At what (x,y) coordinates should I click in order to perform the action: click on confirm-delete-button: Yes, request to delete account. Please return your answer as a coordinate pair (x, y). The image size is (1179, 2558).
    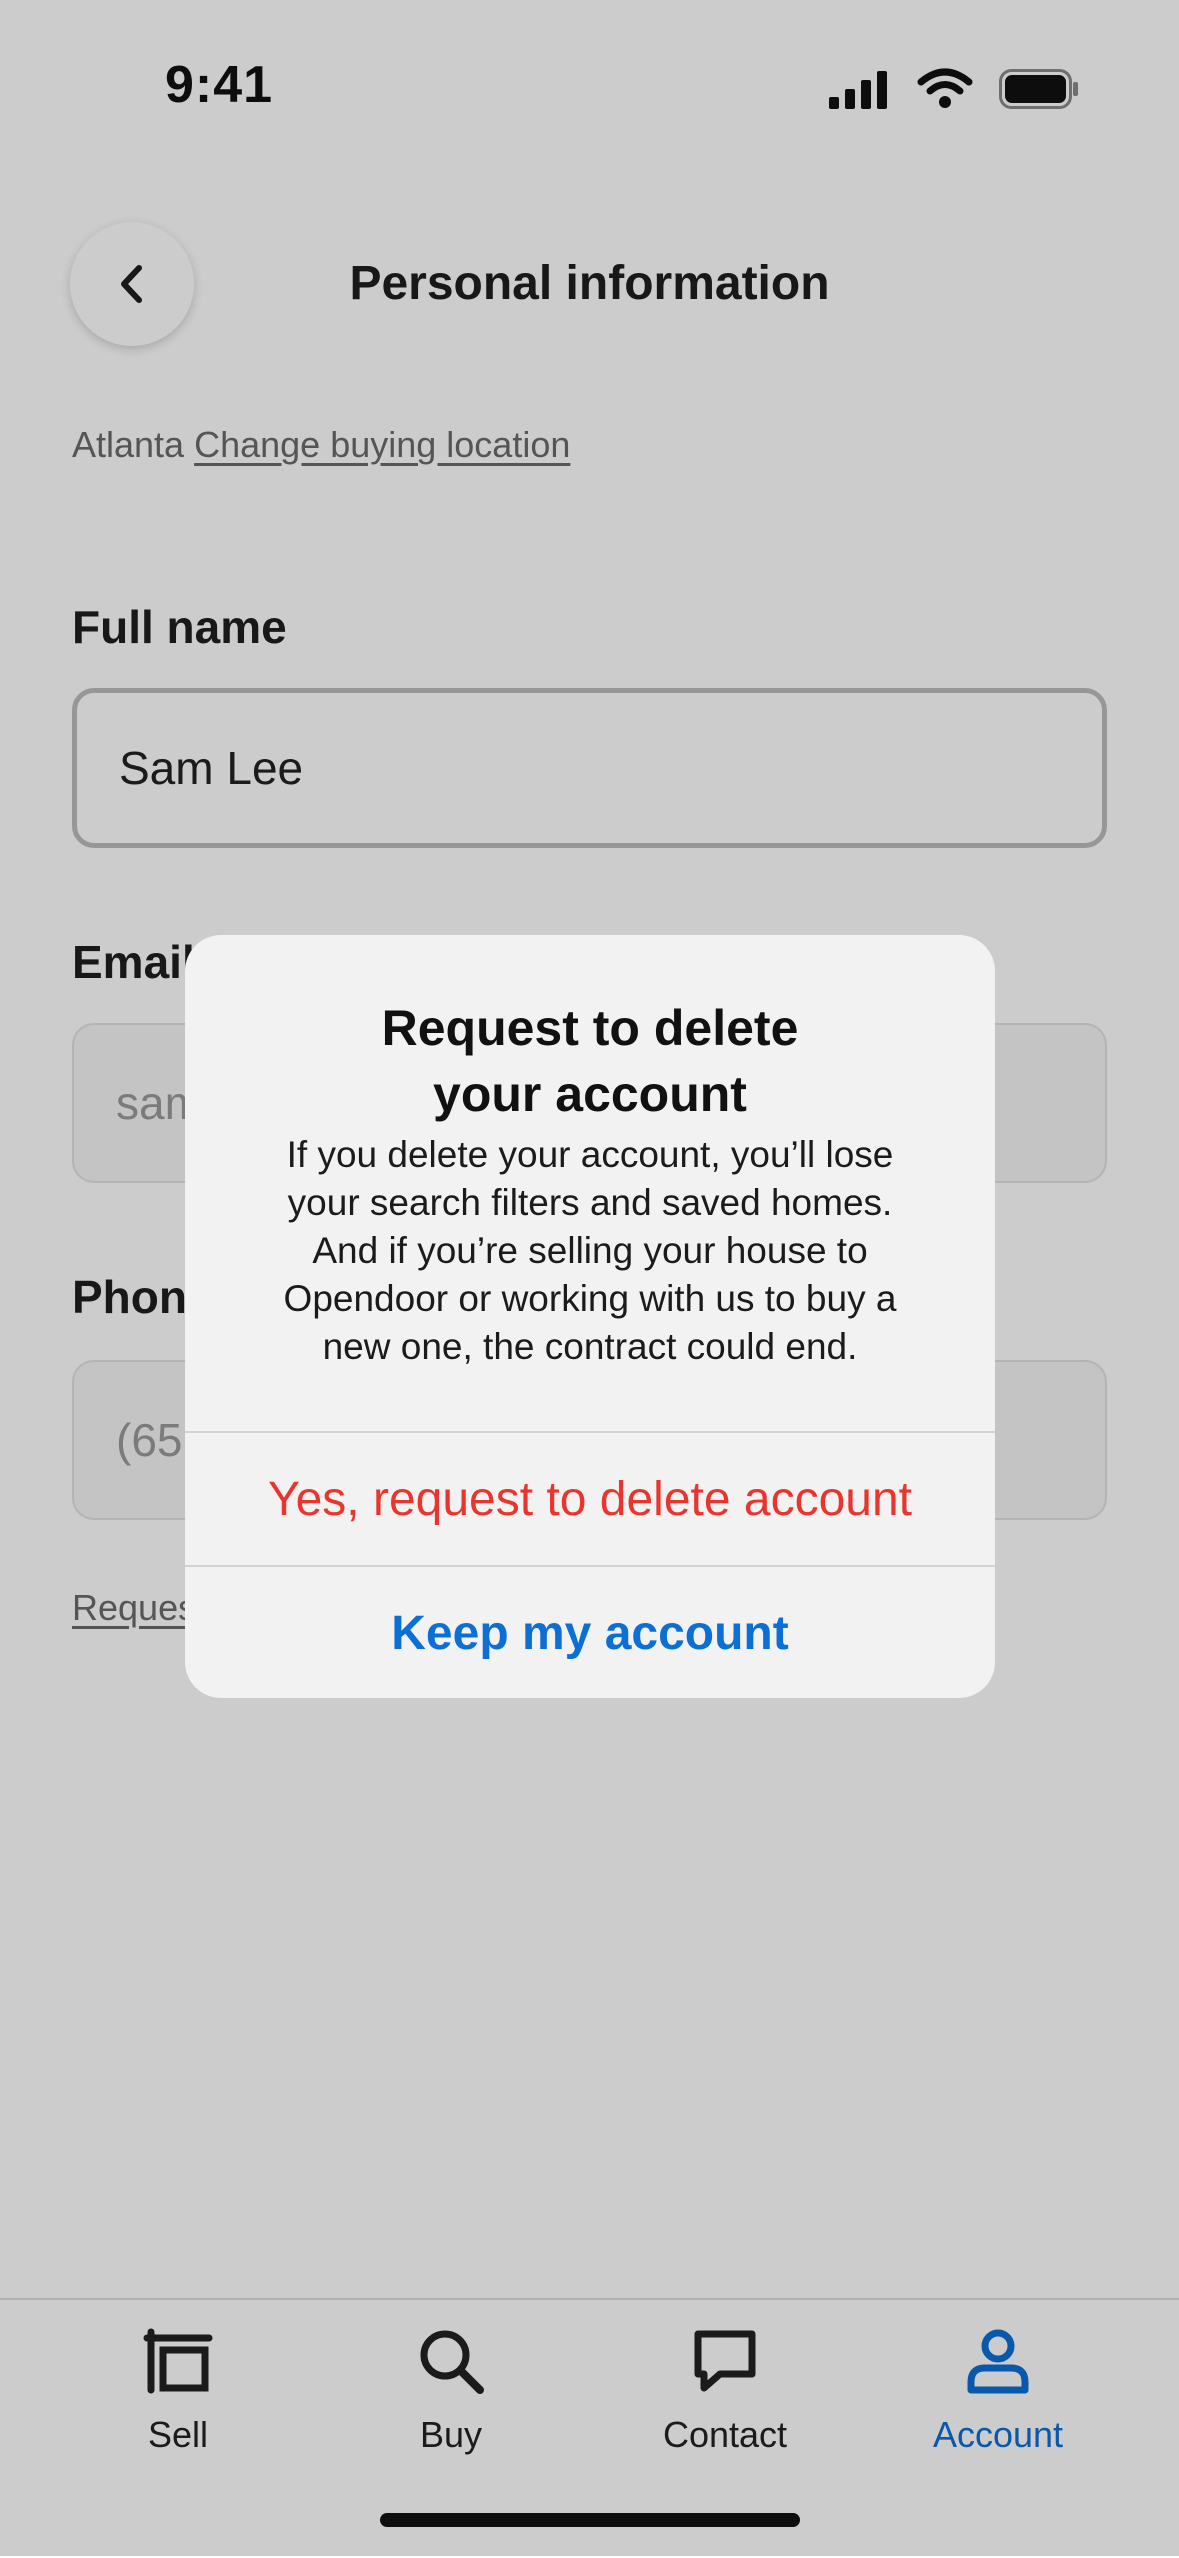
    Looking at the image, I should click on (590, 1498).